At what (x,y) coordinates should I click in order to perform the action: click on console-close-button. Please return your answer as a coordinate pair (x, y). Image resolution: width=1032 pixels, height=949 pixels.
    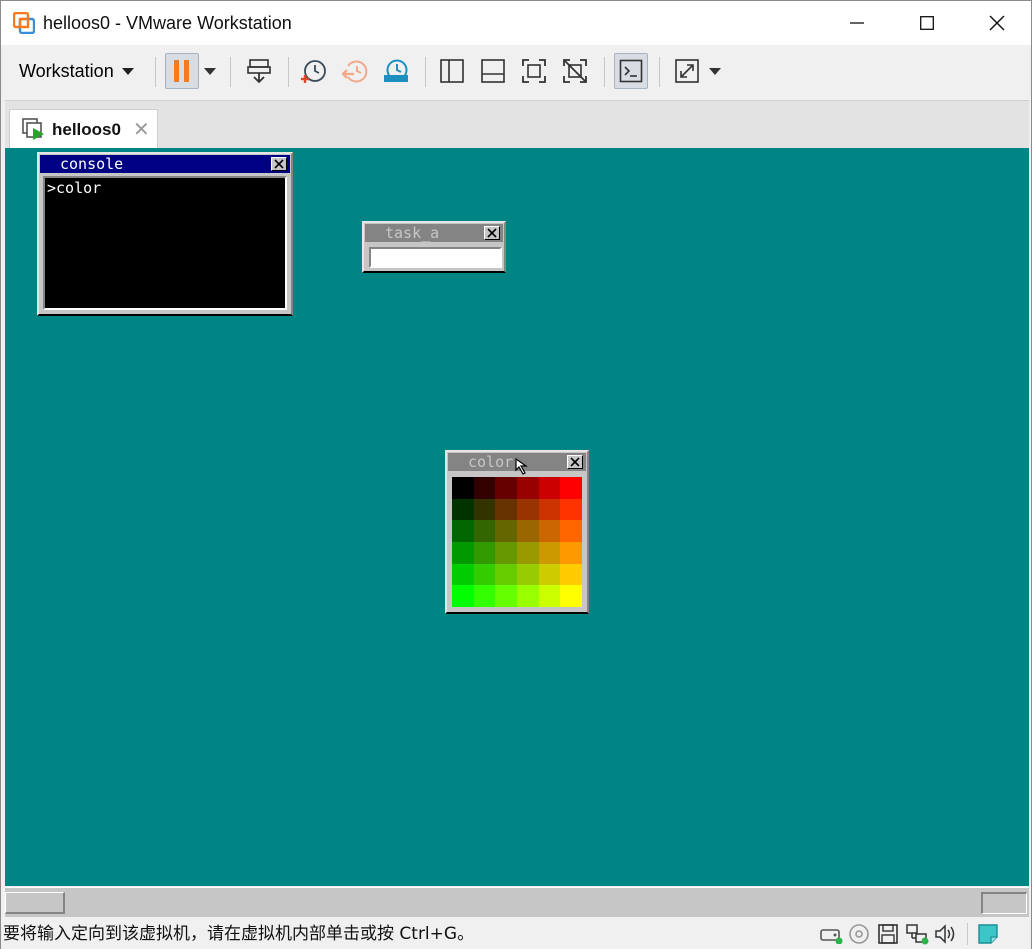
    Looking at the image, I should click on (279, 164).